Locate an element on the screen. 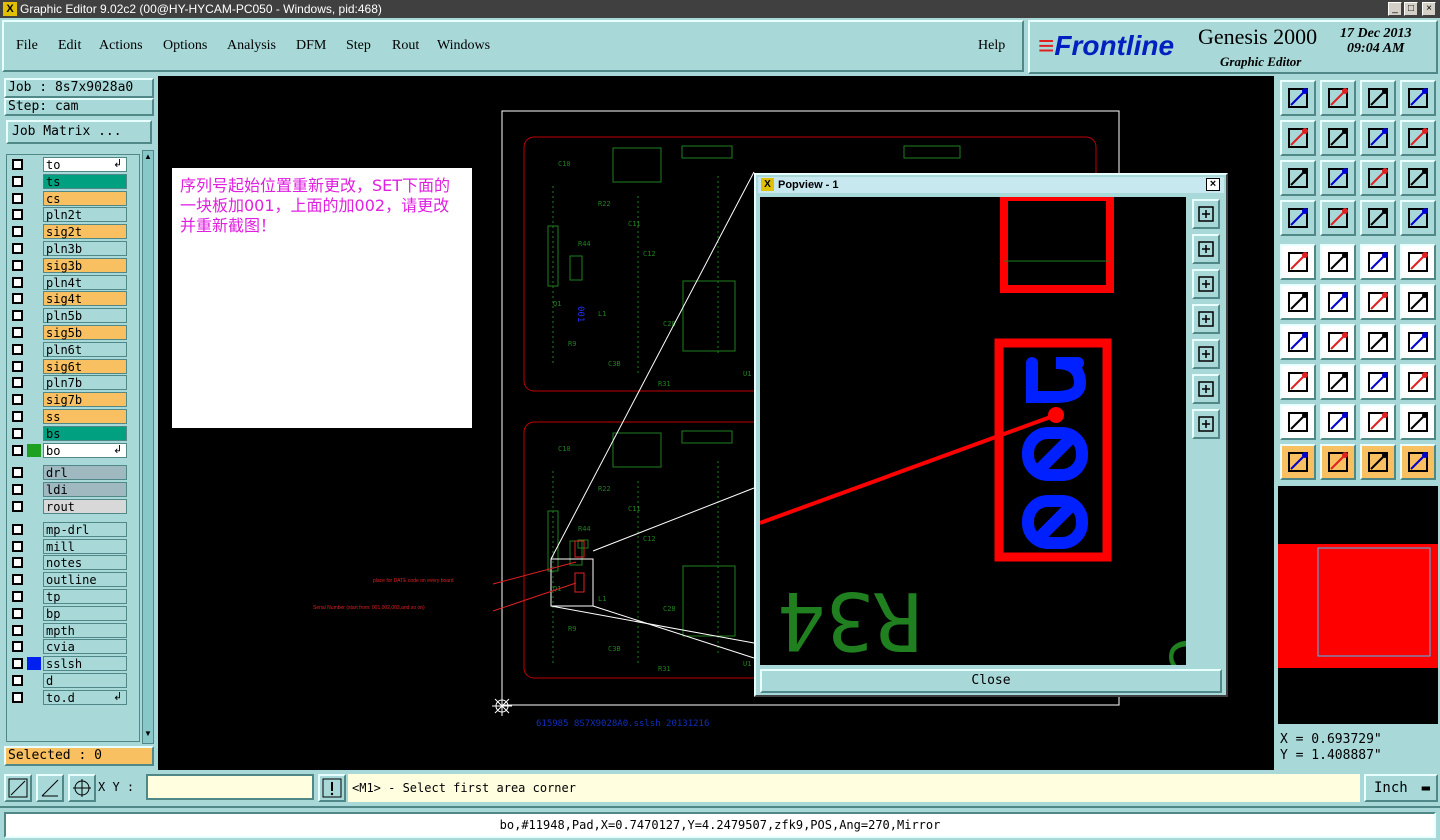  layer-name: notes is located at coordinates (85, 563).